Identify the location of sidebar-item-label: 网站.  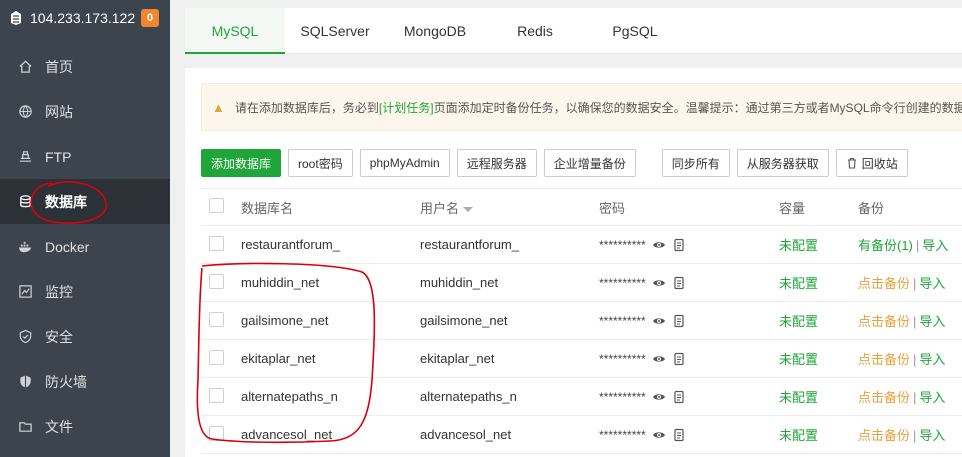
(59, 111).